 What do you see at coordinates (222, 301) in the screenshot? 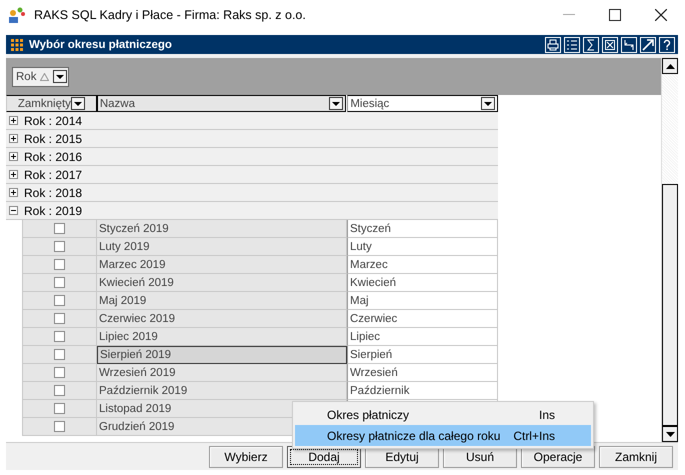
I see `table-cell: Maj 2019` at bounding box center [222, 301].